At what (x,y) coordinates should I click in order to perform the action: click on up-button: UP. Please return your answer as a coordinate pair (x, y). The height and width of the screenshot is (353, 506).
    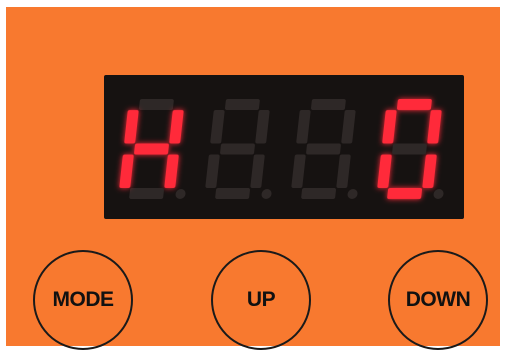
    Looking at the image, I should click on (261, 300).